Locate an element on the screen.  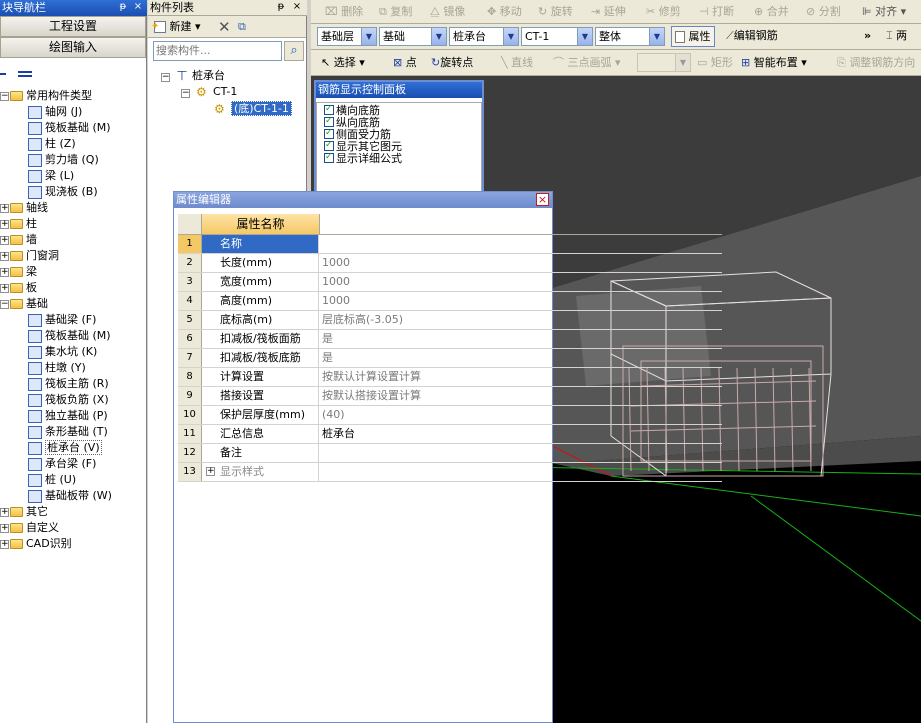
property-row: 4 高度(mm) 1000 is located at coordinates (450, 301).